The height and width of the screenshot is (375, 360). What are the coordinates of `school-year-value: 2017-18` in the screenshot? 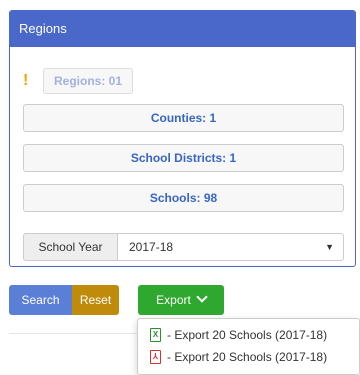 It's located at (151, 247).